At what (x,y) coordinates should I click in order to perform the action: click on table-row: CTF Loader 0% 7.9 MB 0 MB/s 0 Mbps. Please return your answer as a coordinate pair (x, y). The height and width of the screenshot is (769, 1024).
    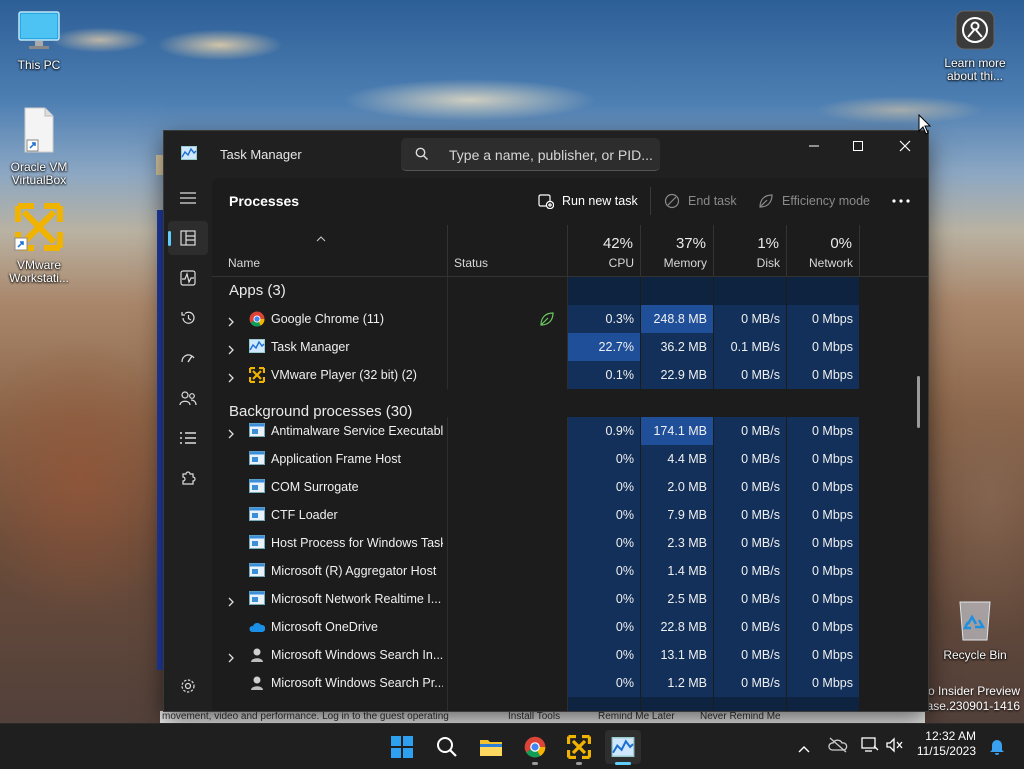
    Looking at the image, I should click on (570, 515).